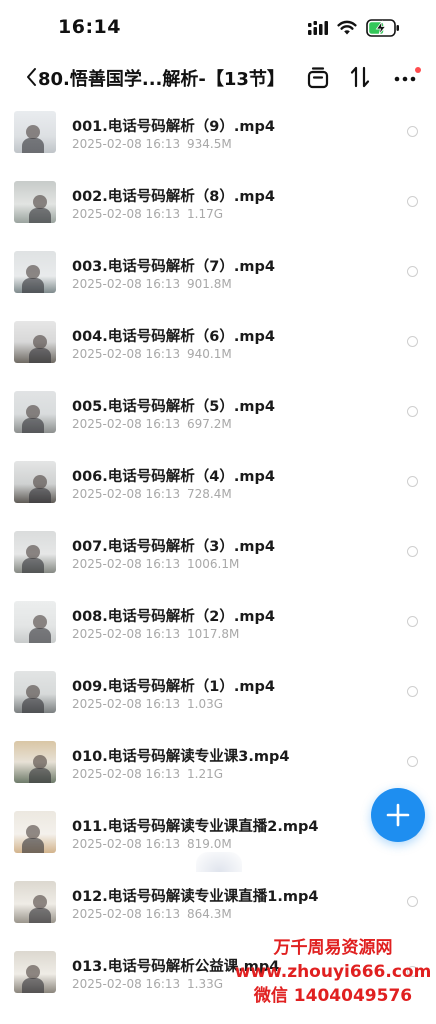 The height and width of the screenshot is (1024, 436). I want to click on file-size: 940.1M, so click(209, 354).